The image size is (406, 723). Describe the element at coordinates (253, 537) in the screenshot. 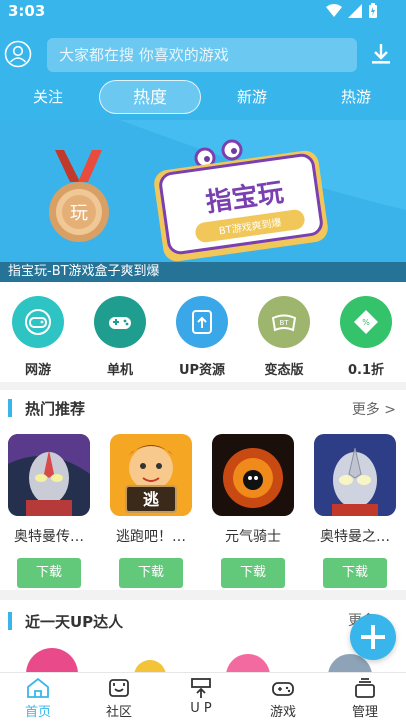

I see `game-name: 元气骑士` at that location.